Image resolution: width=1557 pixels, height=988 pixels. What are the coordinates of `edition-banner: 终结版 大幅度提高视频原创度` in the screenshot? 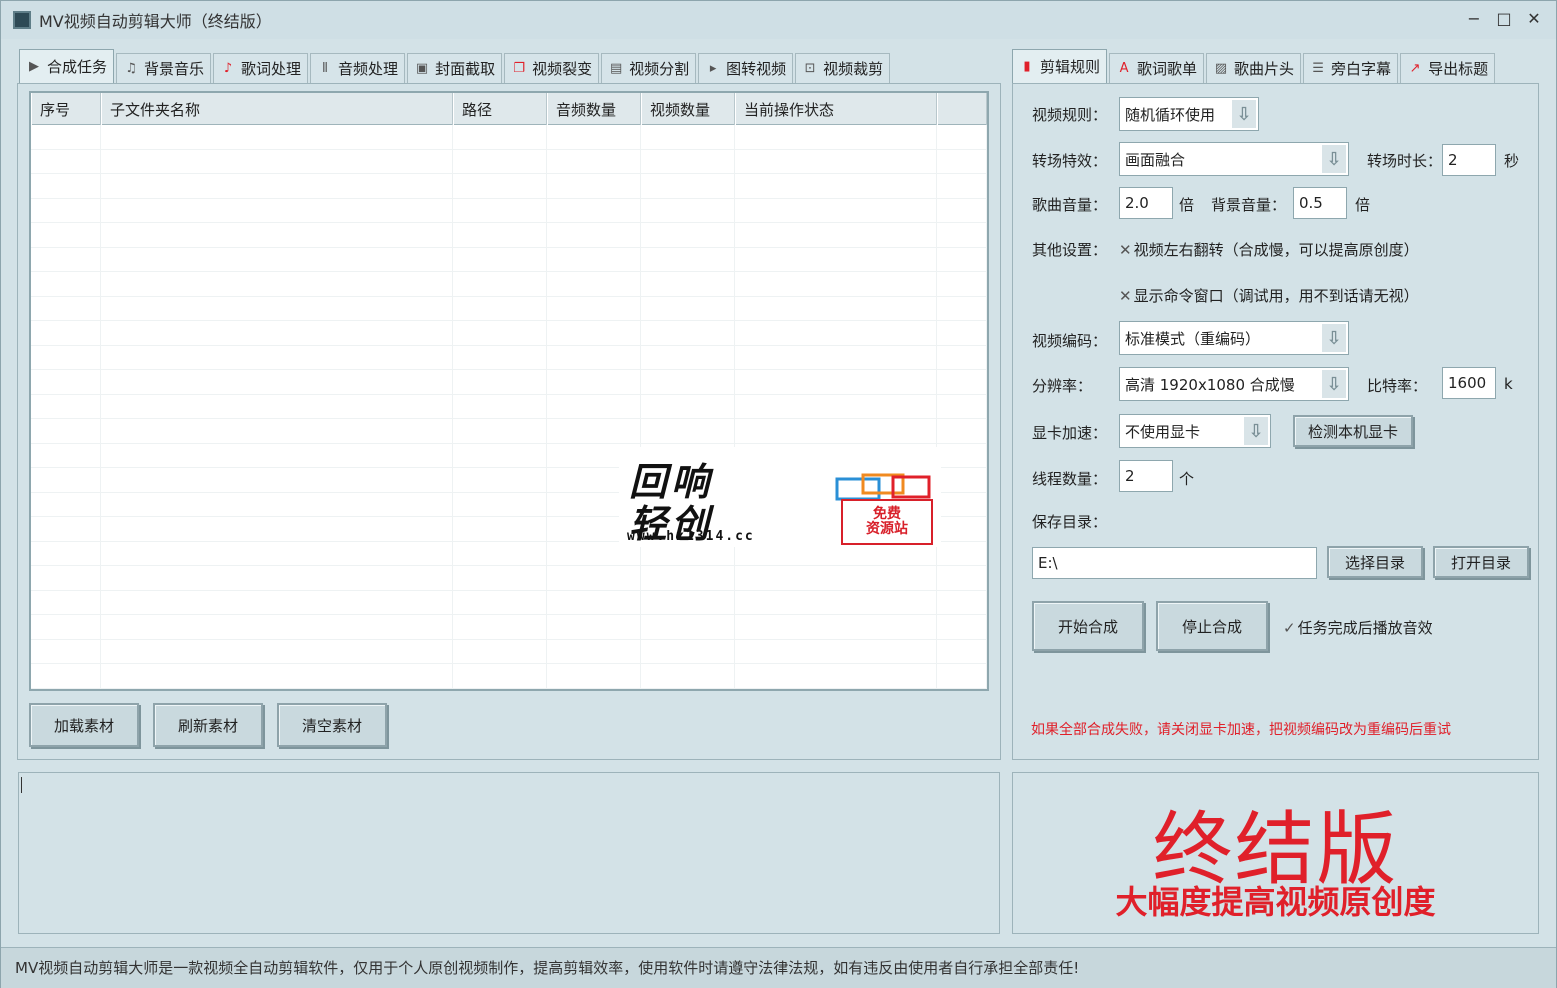 It's located at (1275, 853).